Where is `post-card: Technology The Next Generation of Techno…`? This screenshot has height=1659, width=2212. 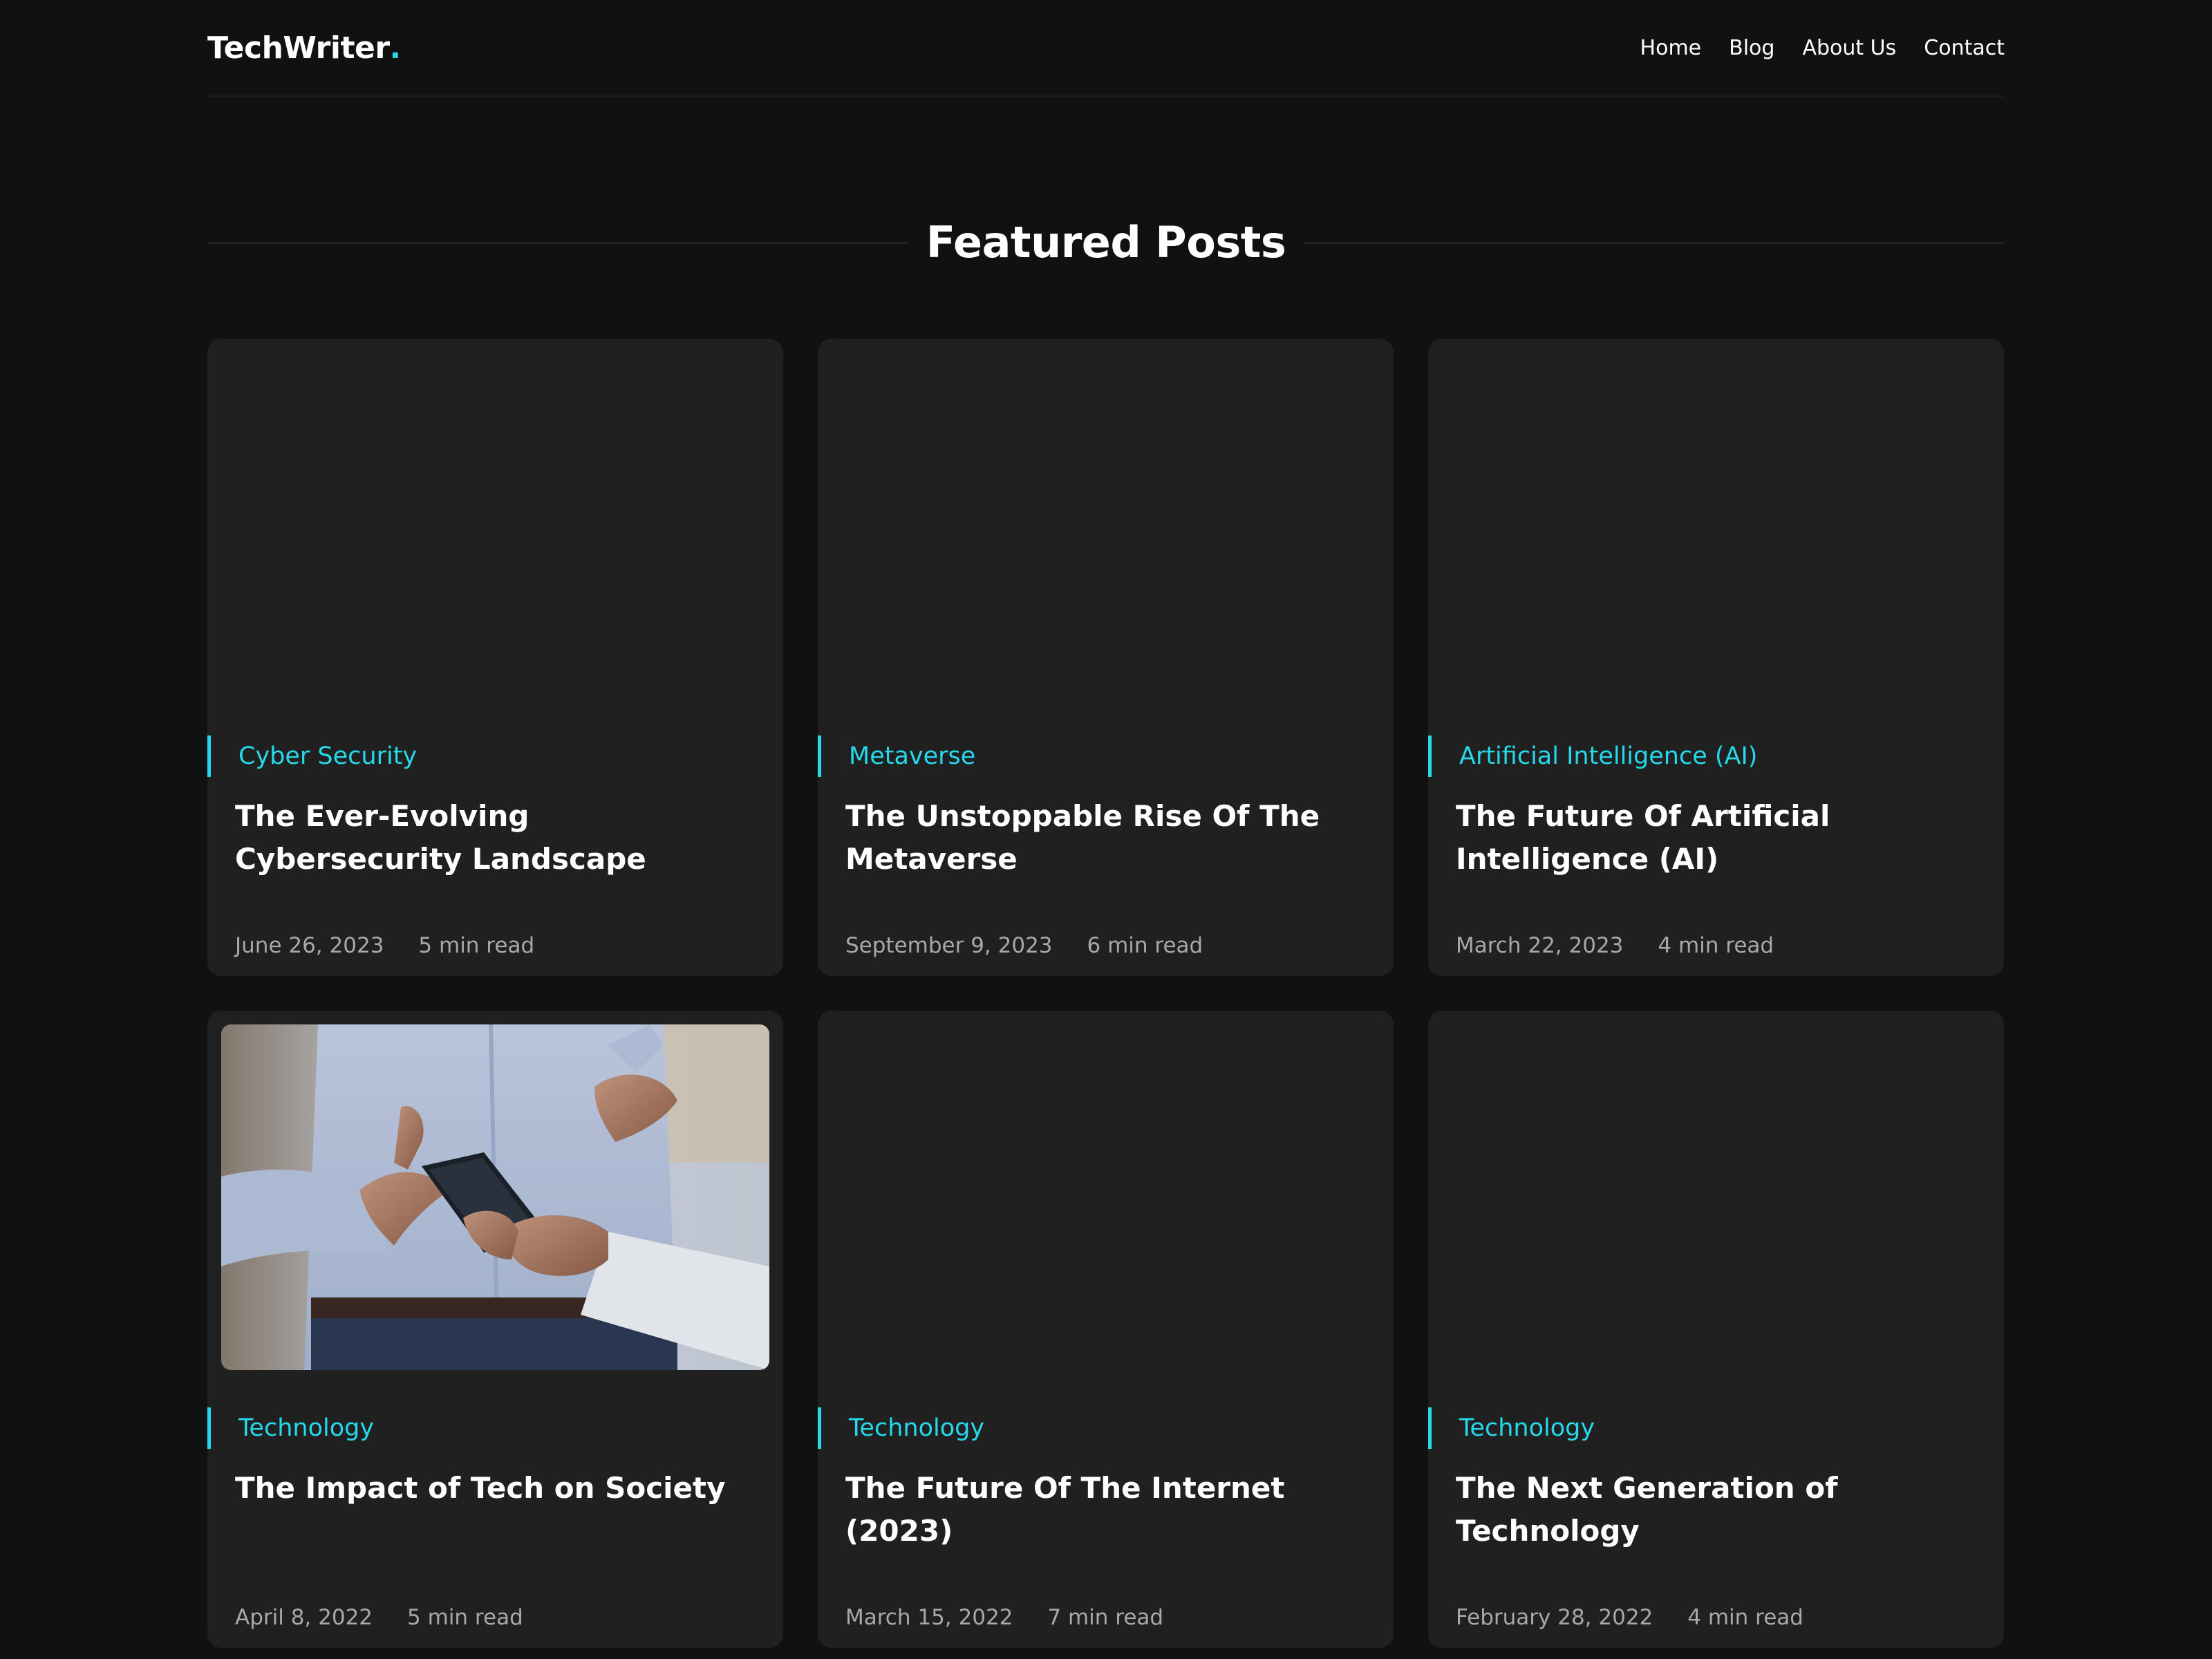
post-card: Technology The Next Generation of Techno… is located at coordinates (1716, 1330).